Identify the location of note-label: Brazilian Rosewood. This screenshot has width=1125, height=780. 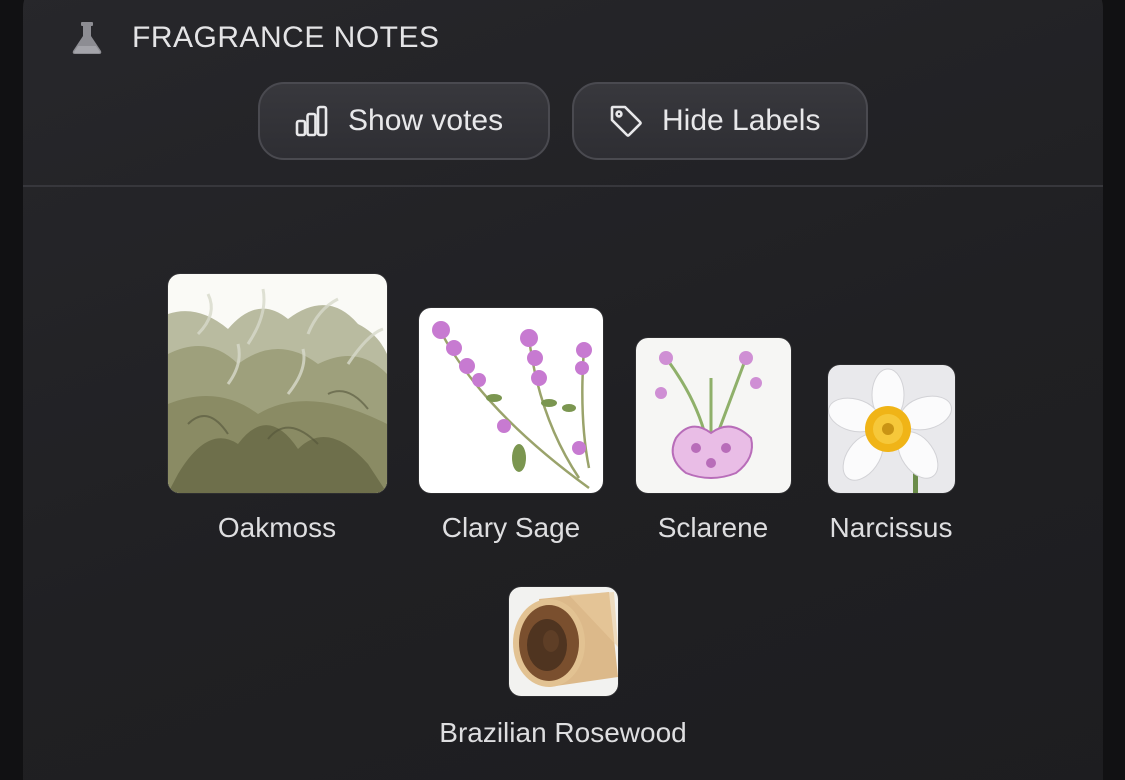
(563, 732).